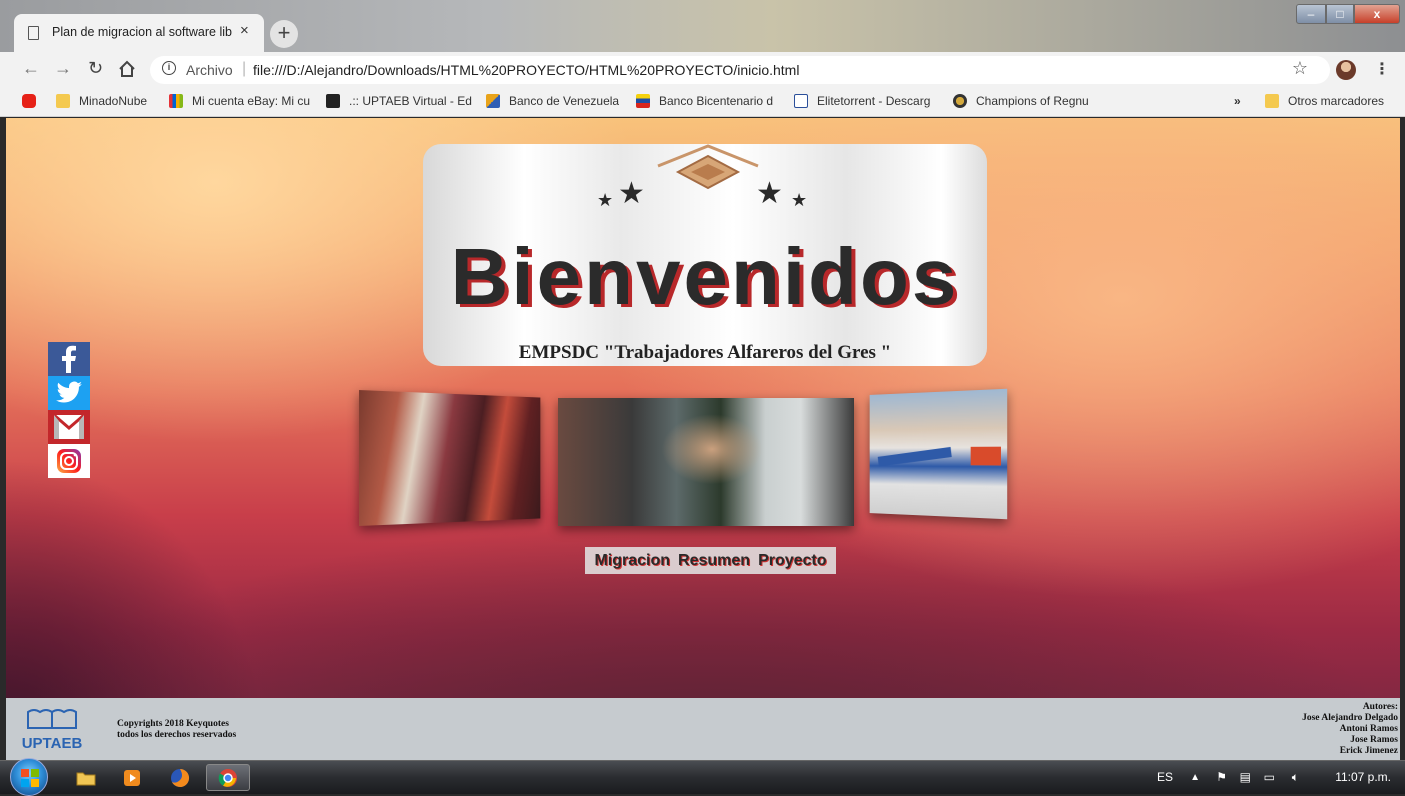 This screenshot has height=796, width=1405. I want to click on home-icon, so click(127, 71).